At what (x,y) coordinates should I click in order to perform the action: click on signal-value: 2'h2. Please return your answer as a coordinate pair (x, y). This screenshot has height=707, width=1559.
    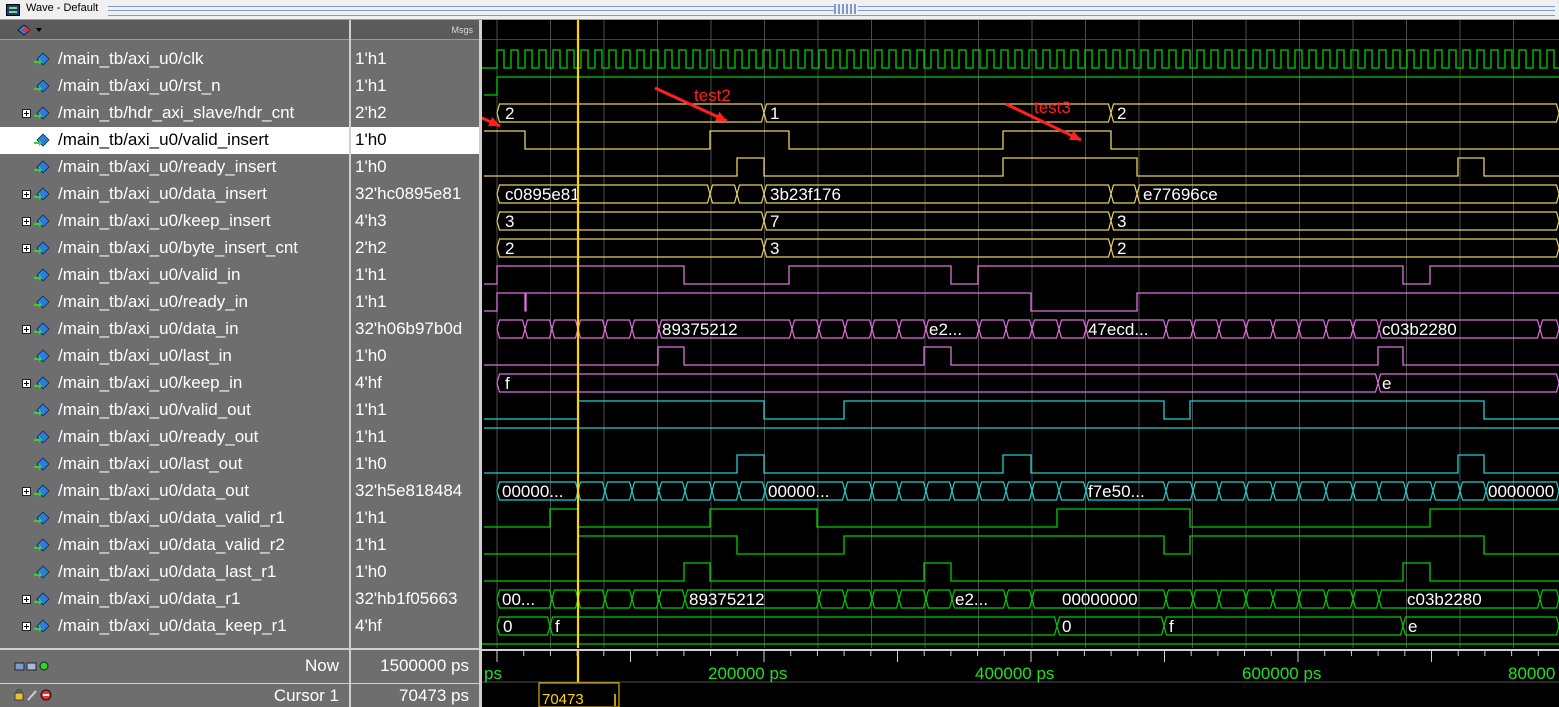
    Looking at the image, I should click on (371, 112).